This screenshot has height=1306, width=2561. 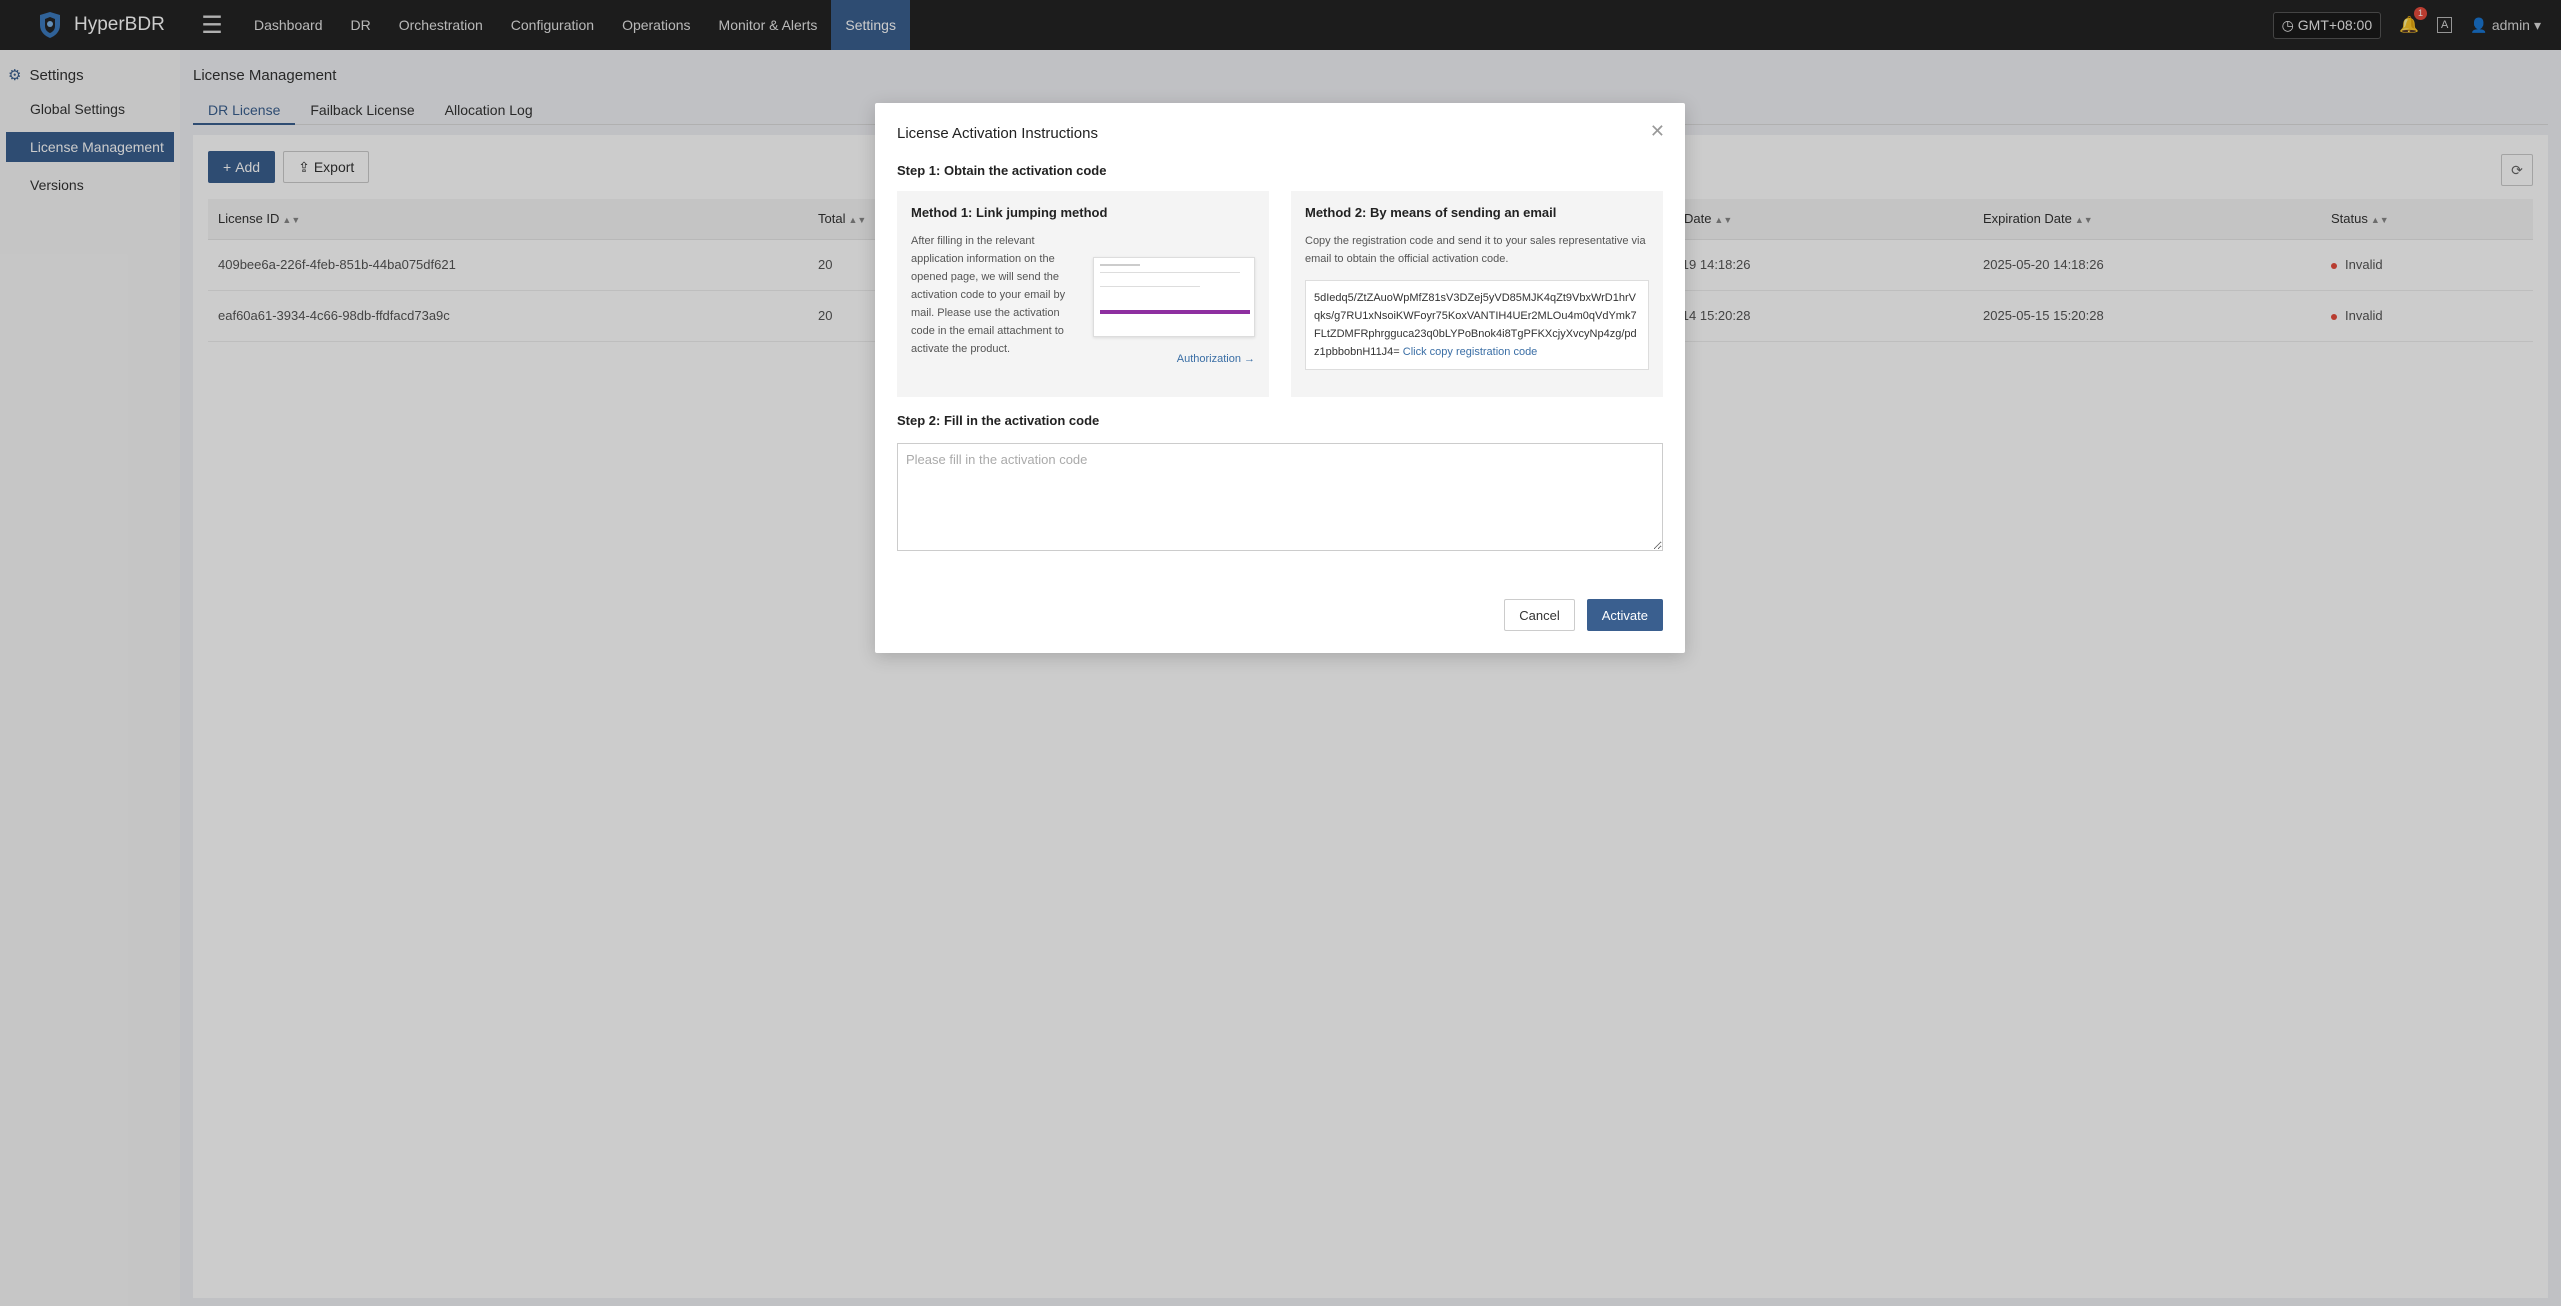 I want to click on close-icon: ✕, so click(x=1657, y=131).